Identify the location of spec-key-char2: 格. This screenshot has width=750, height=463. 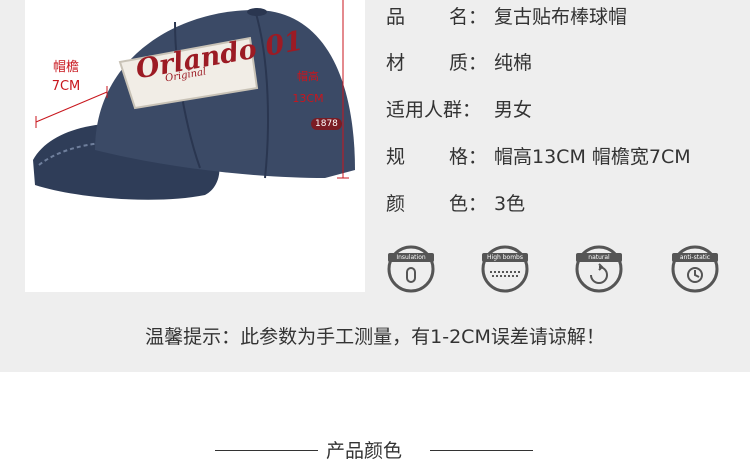
(459, 157).